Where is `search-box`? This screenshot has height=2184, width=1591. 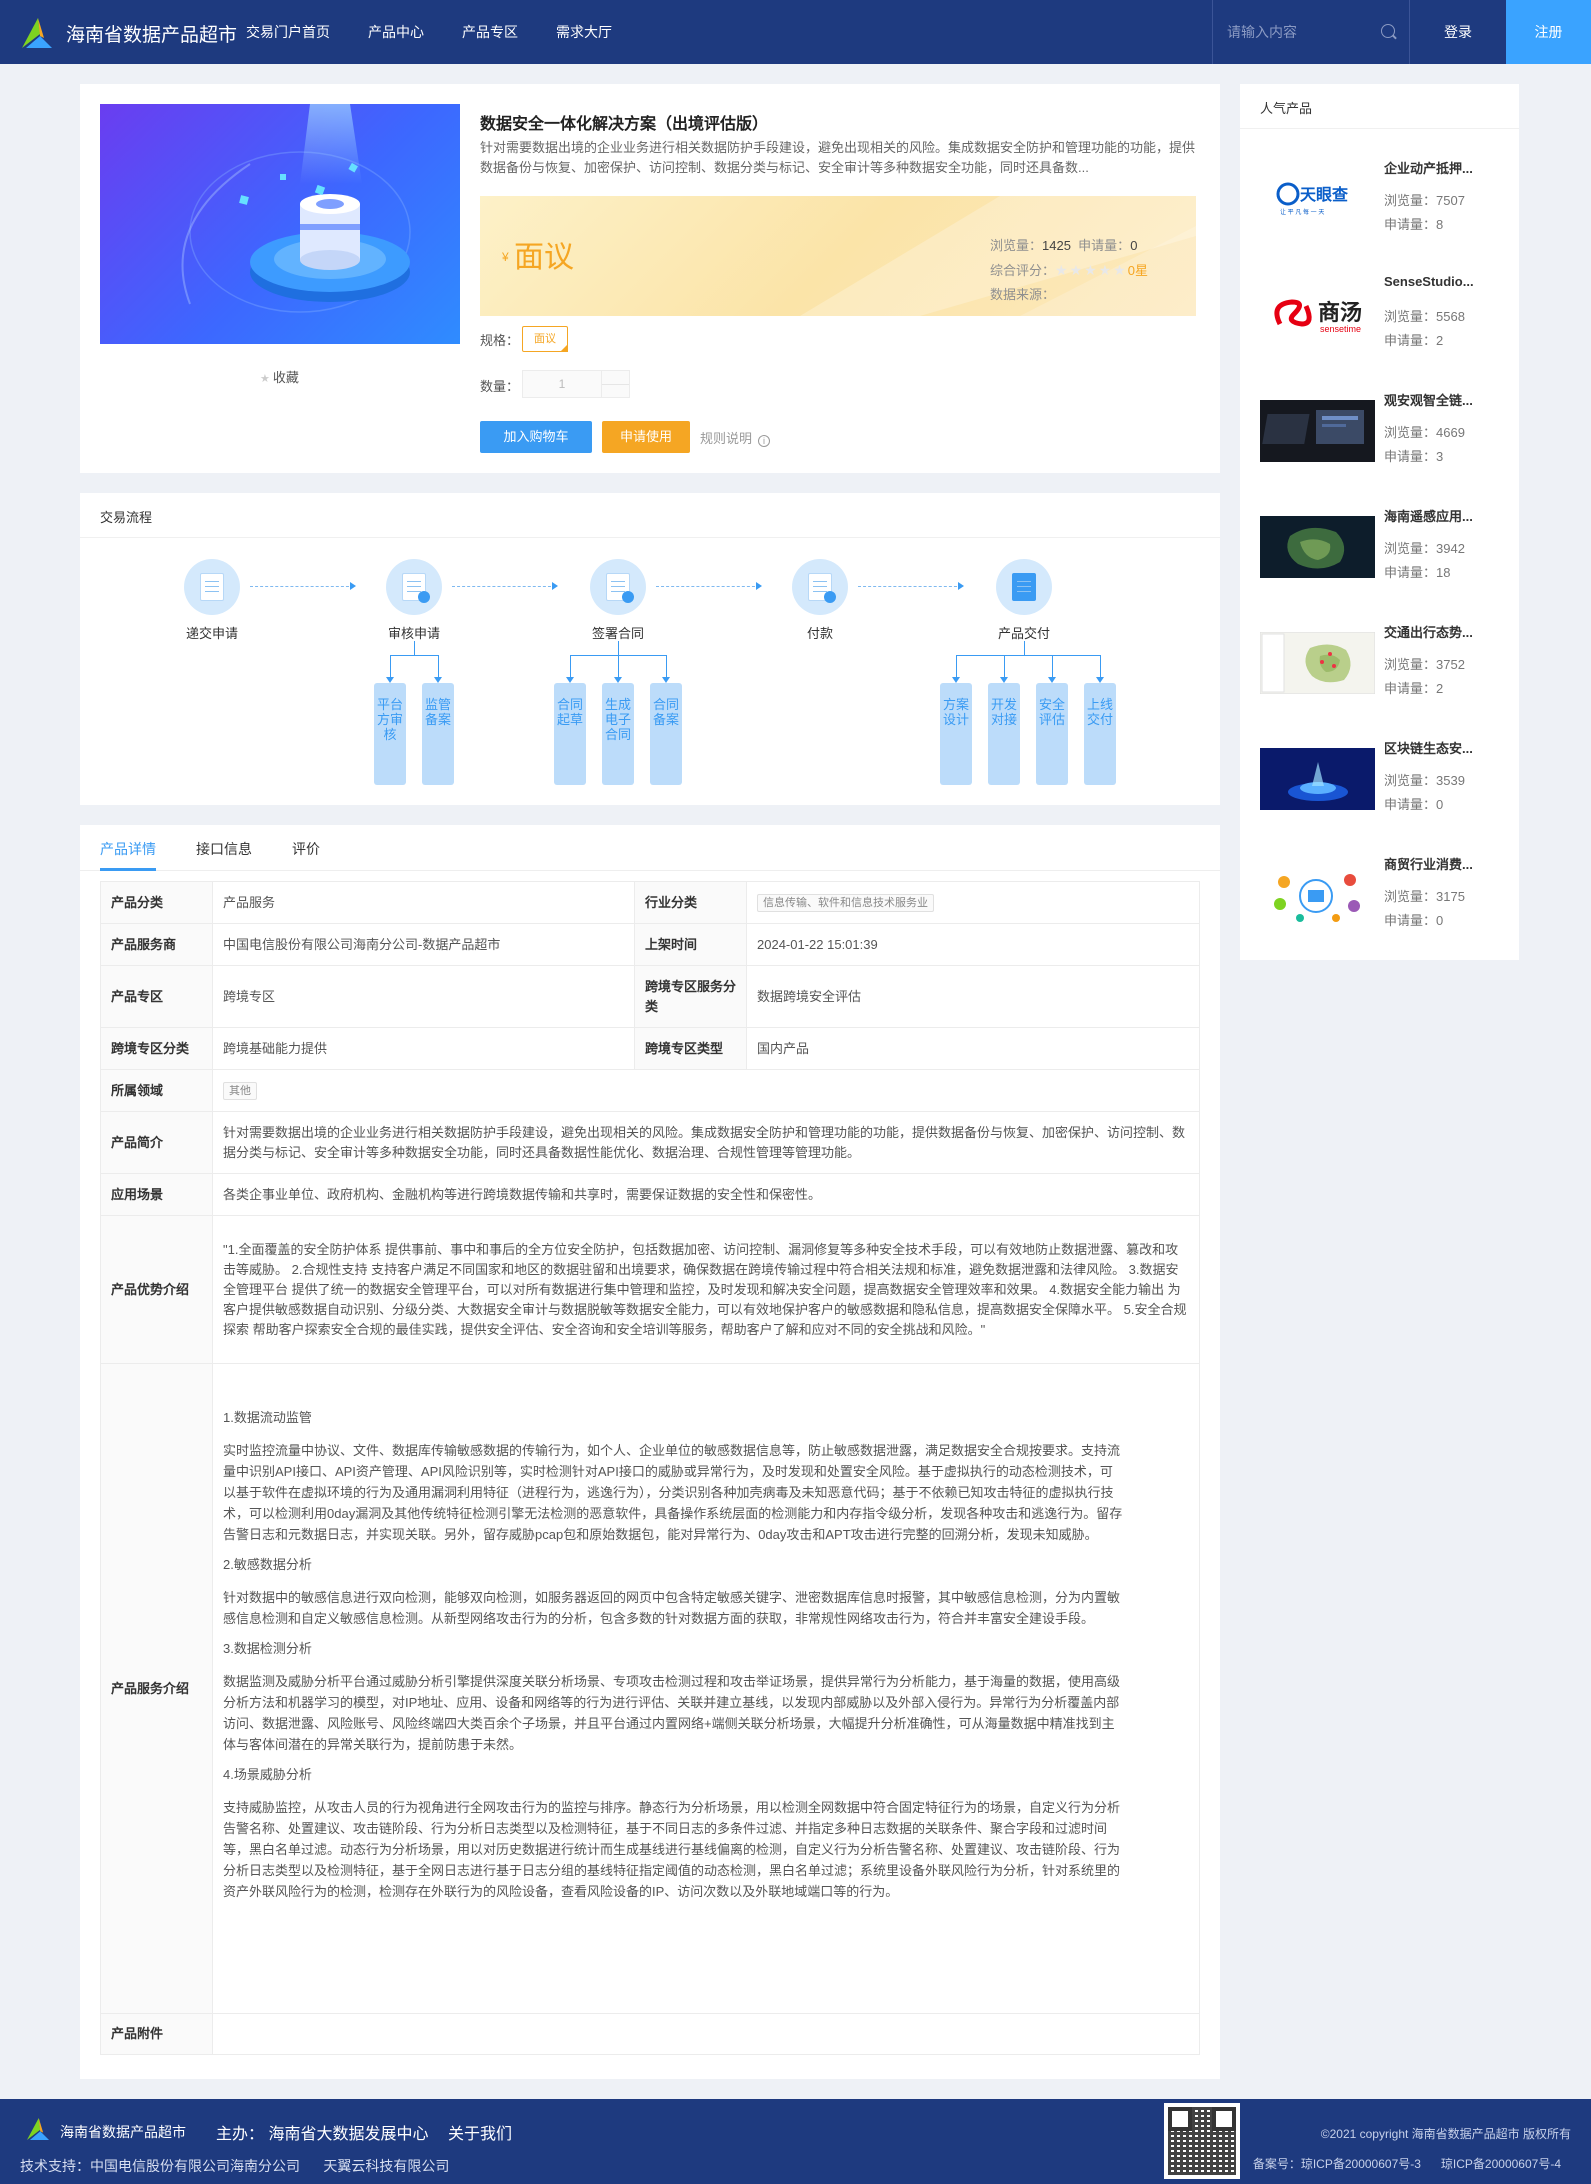
search-box is located at coordinates (1311, 32).